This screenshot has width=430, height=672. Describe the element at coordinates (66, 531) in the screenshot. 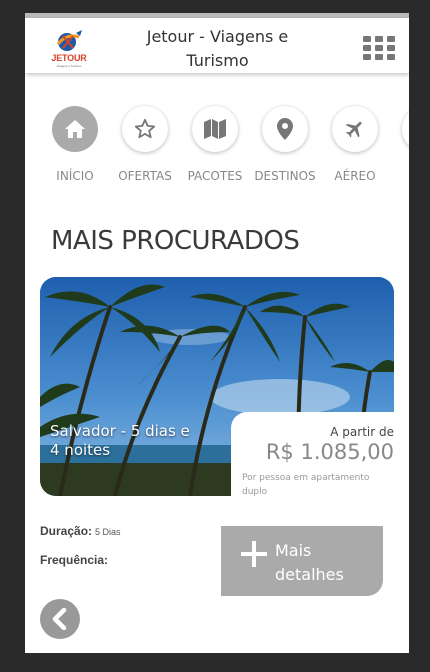

I see `duration-label: Duração:` at that location.